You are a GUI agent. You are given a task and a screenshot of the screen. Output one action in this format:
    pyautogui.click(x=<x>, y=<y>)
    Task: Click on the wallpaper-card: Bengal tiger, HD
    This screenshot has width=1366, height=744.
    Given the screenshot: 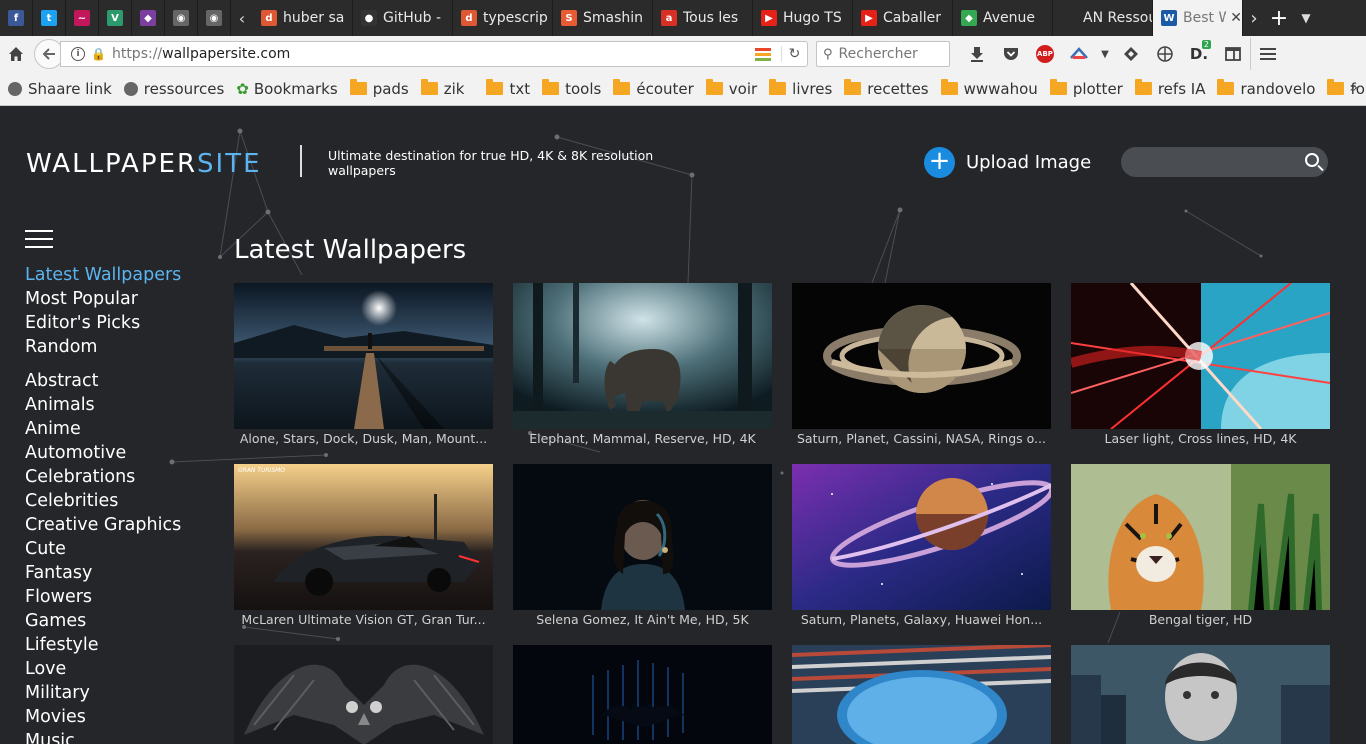 What is the action you would take?
    pyautogui.click(x=1200, y=545)
    